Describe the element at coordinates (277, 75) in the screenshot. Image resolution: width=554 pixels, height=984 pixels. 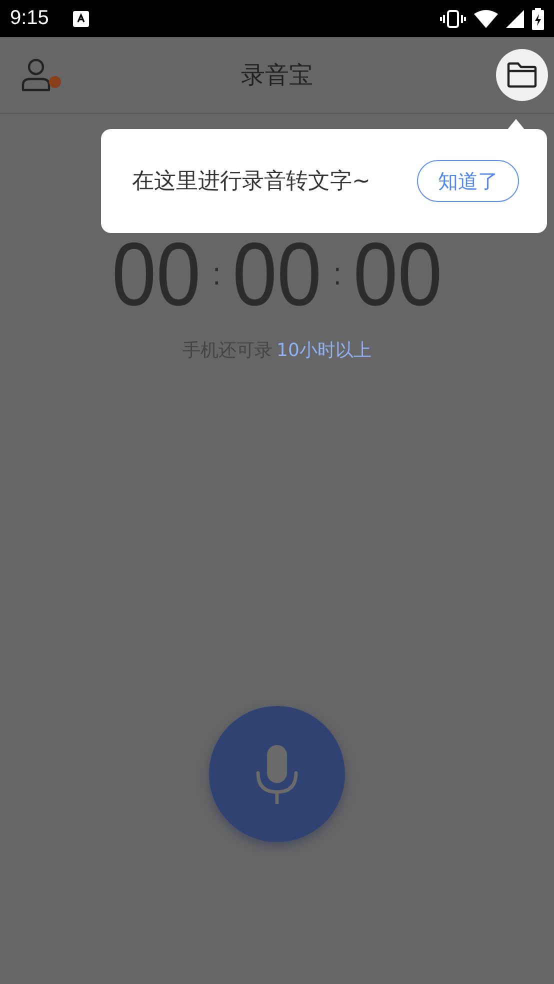
I see `app-title: 录音宝` at that location.